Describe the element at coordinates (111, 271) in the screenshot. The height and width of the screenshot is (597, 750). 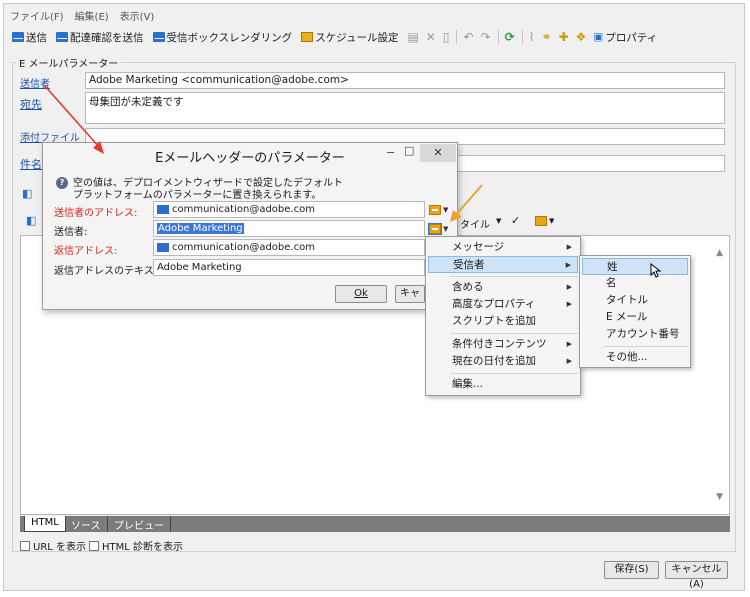
I see `reply-text-label: 返信アドレスのテキスト:` at that location.